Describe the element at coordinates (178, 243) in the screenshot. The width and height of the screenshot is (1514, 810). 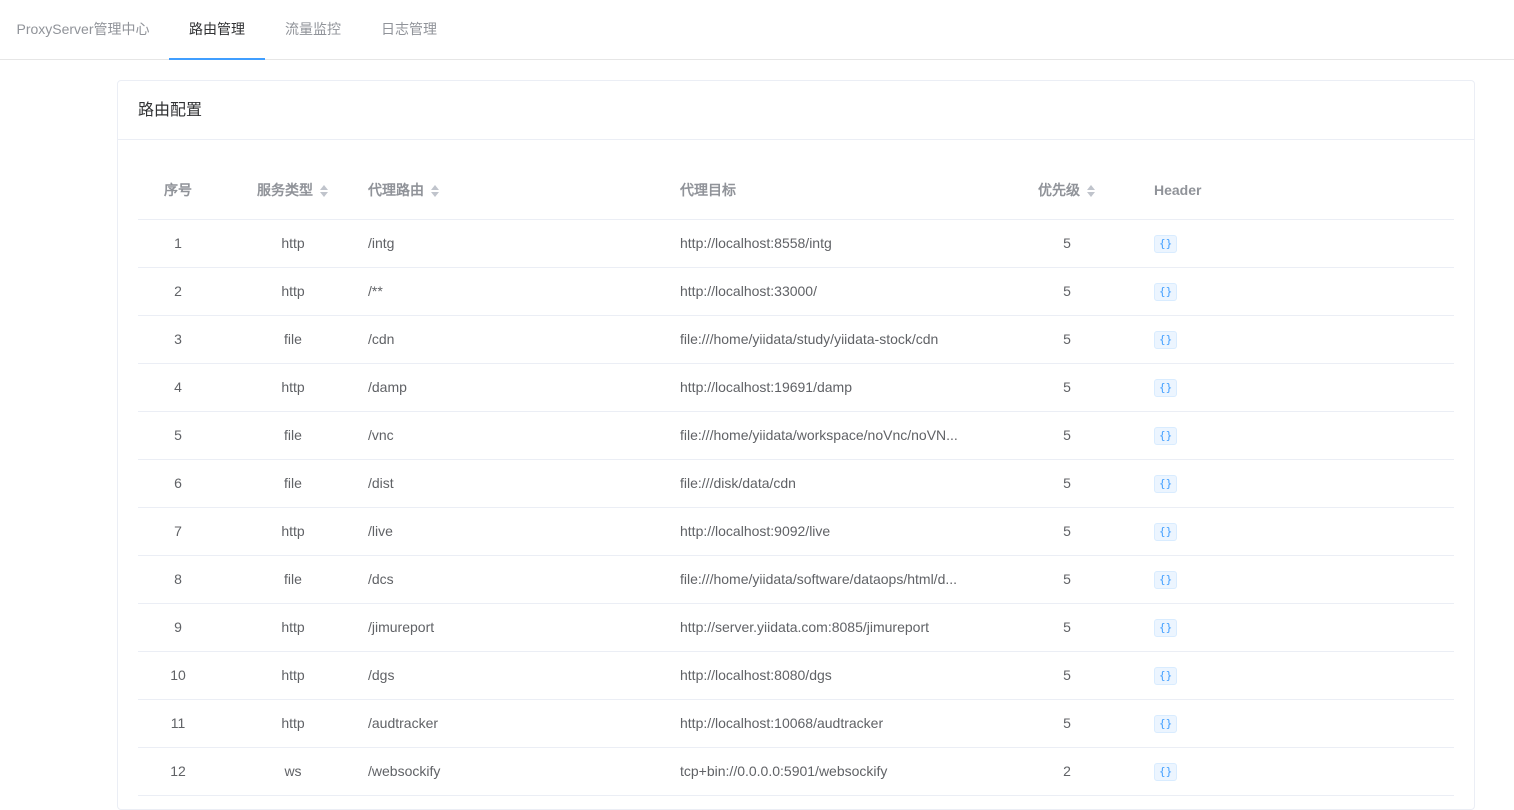
I see `cell-index: 1` at that location.